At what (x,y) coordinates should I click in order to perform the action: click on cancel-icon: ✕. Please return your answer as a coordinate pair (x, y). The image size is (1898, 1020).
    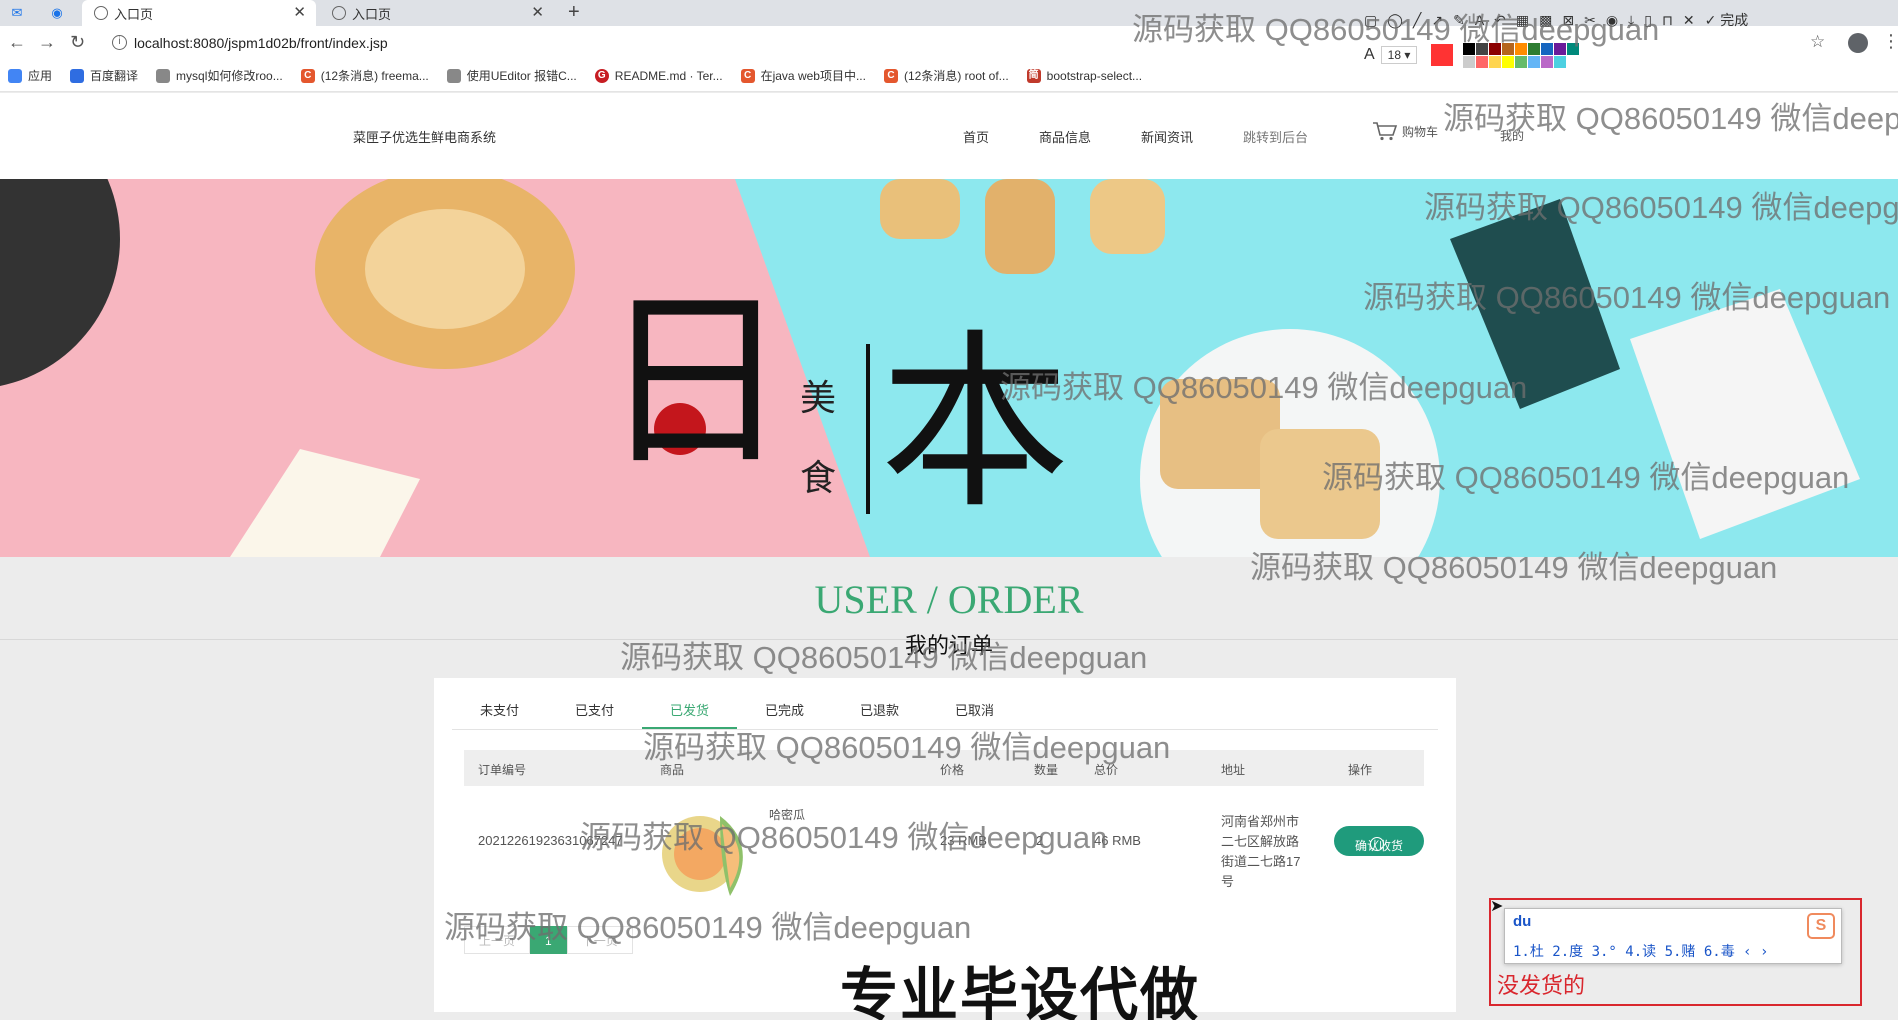
    Looking at the image, I should click on (1689, 20).